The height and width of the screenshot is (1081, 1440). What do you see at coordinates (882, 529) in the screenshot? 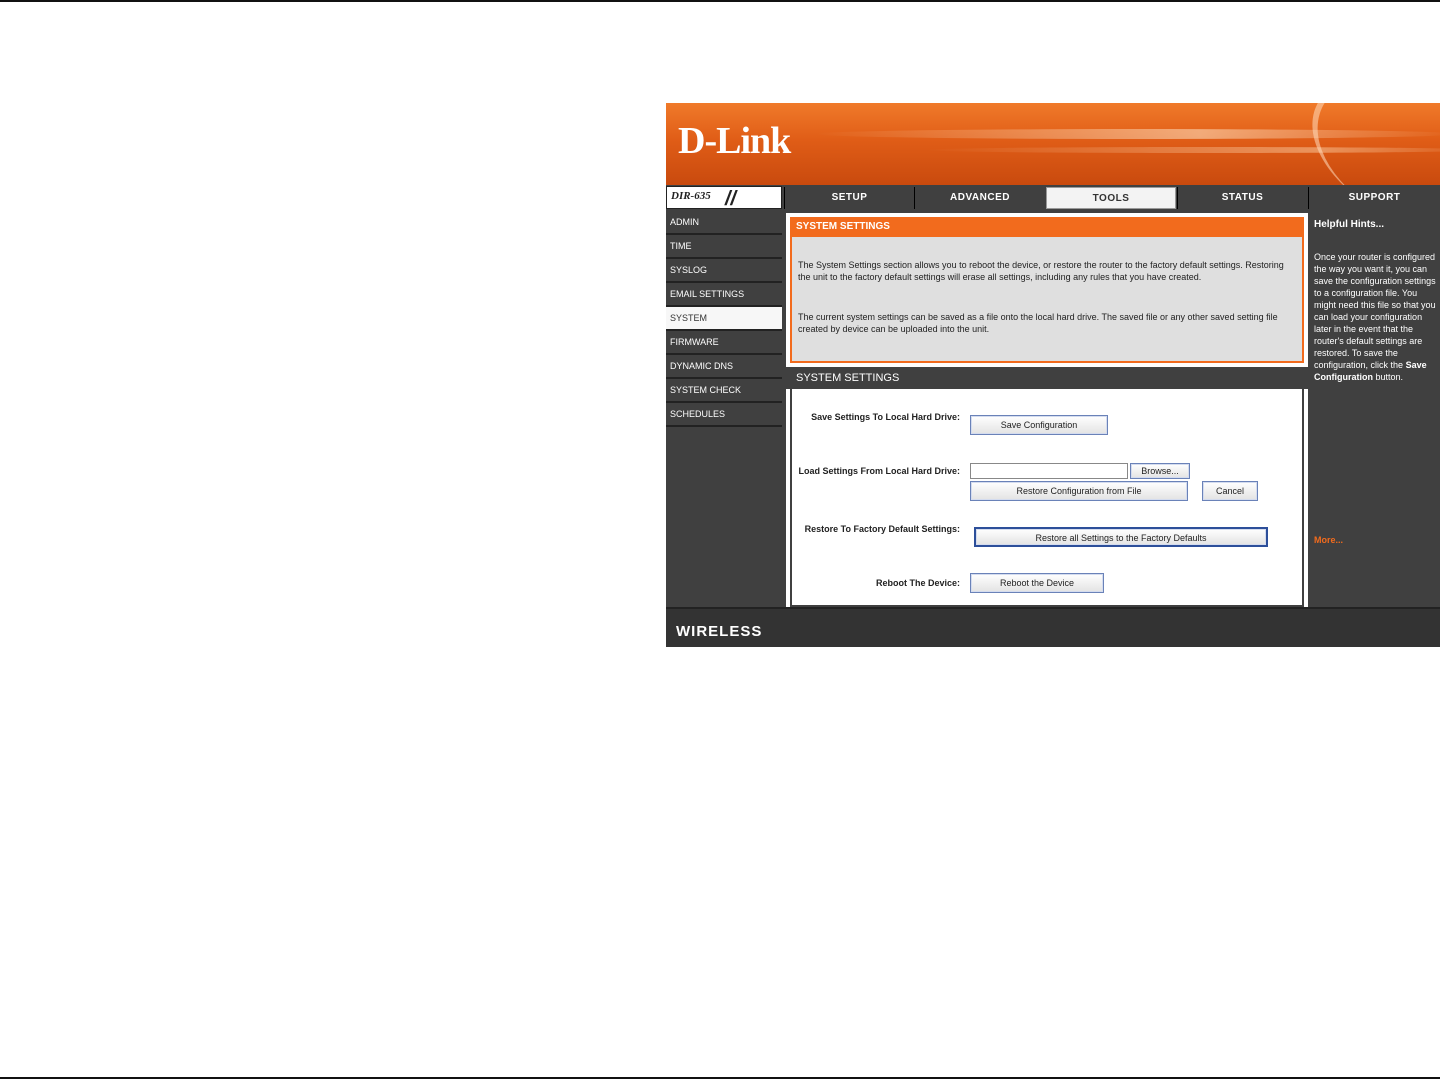
I see `factory-defaults-label: Restore To Factory Default Settings:` at bounding box center [882, 529].